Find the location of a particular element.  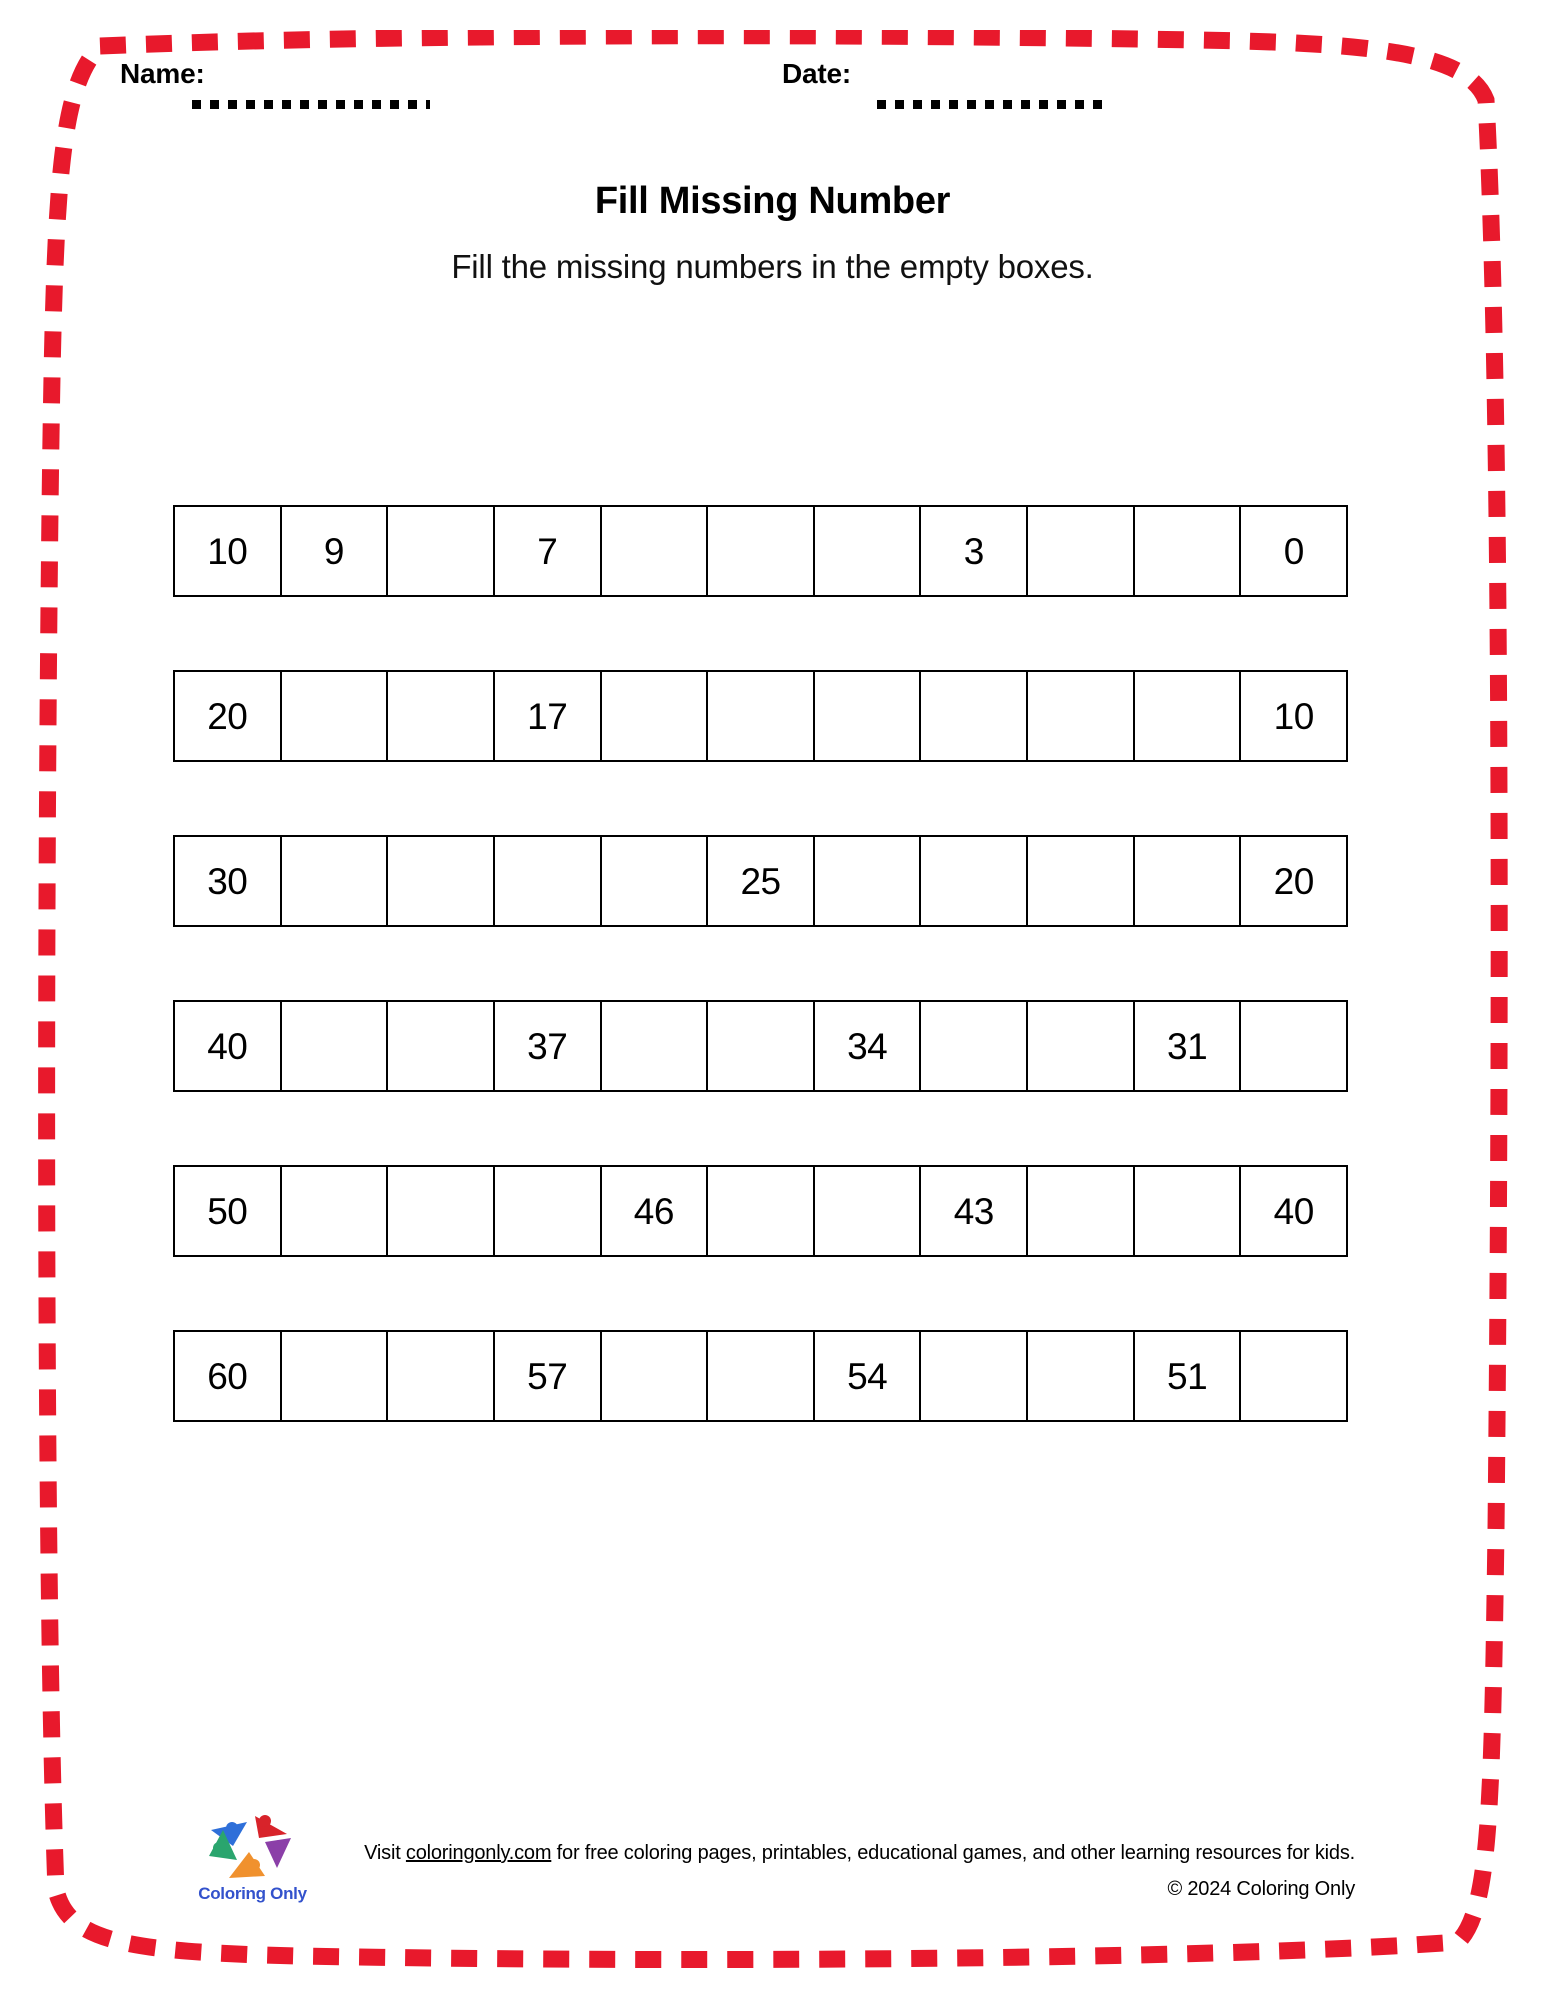

number-cell: 60 is located at coordinates (228, 1376).